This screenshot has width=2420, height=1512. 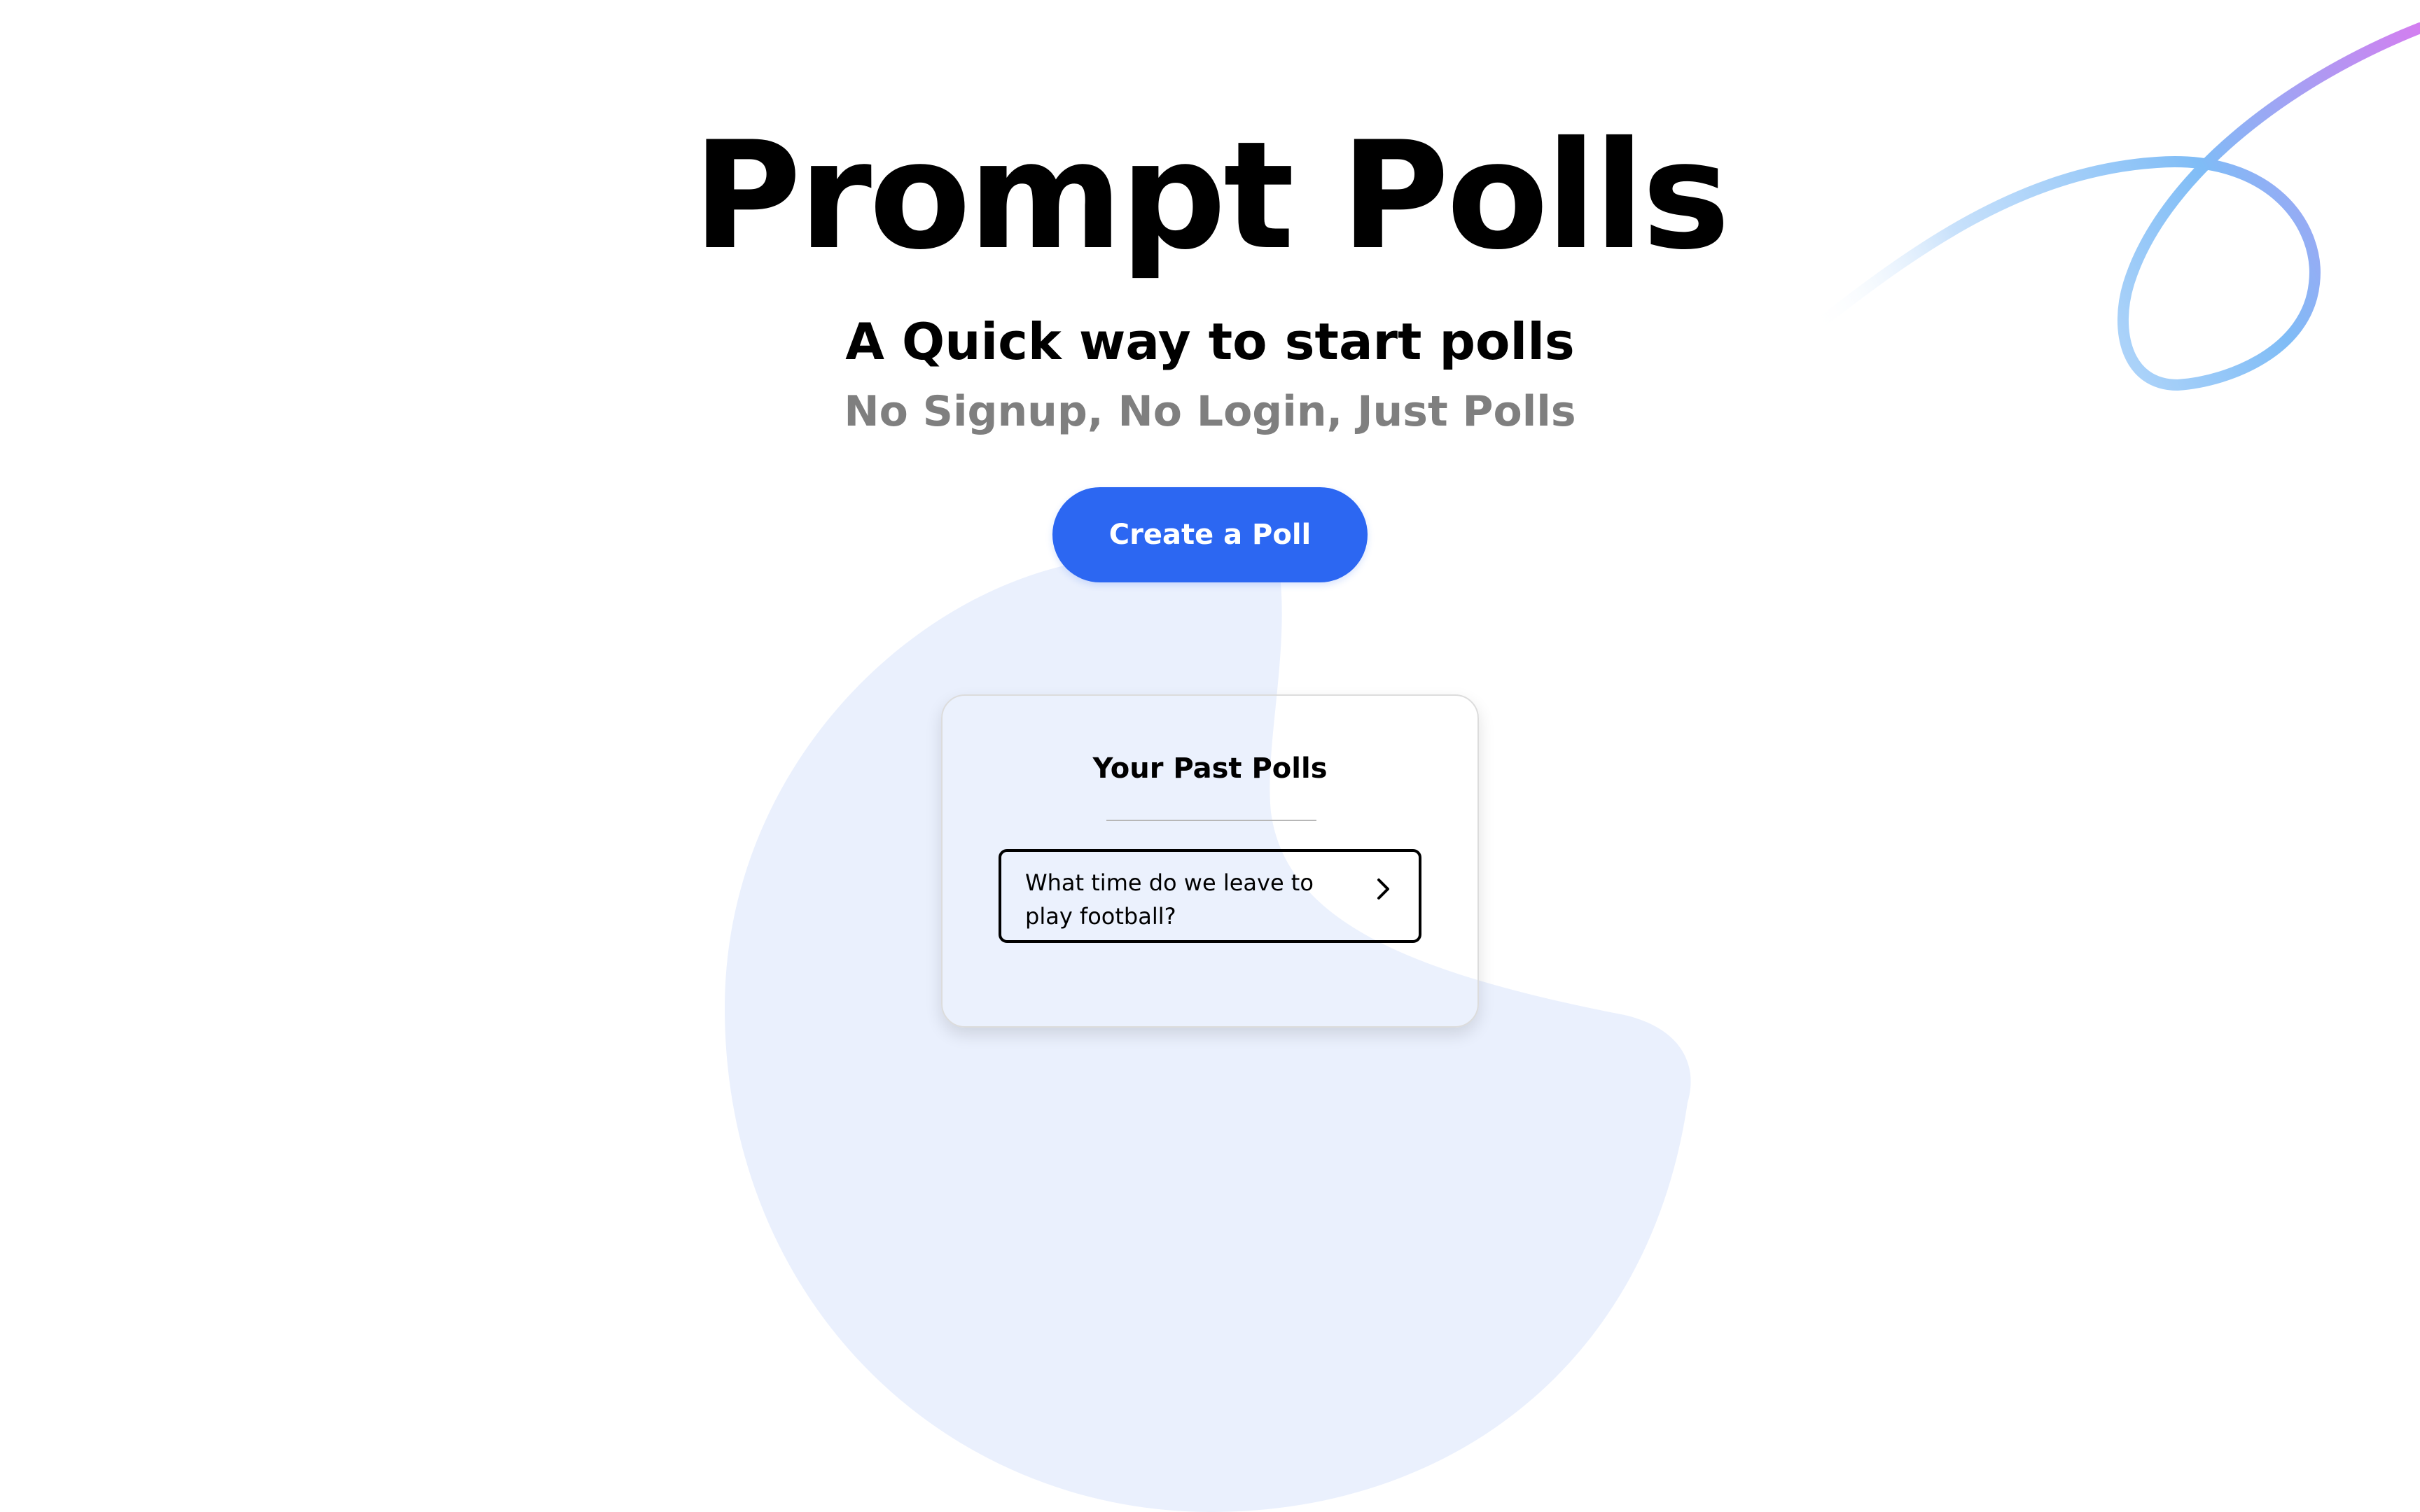 I want to click on page-tagline: No Signup, No Login, Just Polls, so click(x=1210, y=411).